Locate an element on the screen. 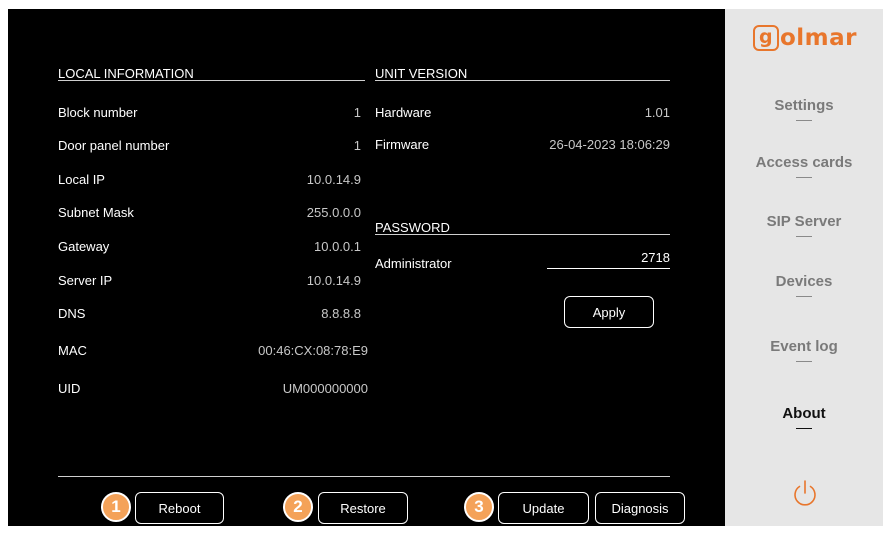  hardware-label: Hardware is located at coordinates (403, 112).